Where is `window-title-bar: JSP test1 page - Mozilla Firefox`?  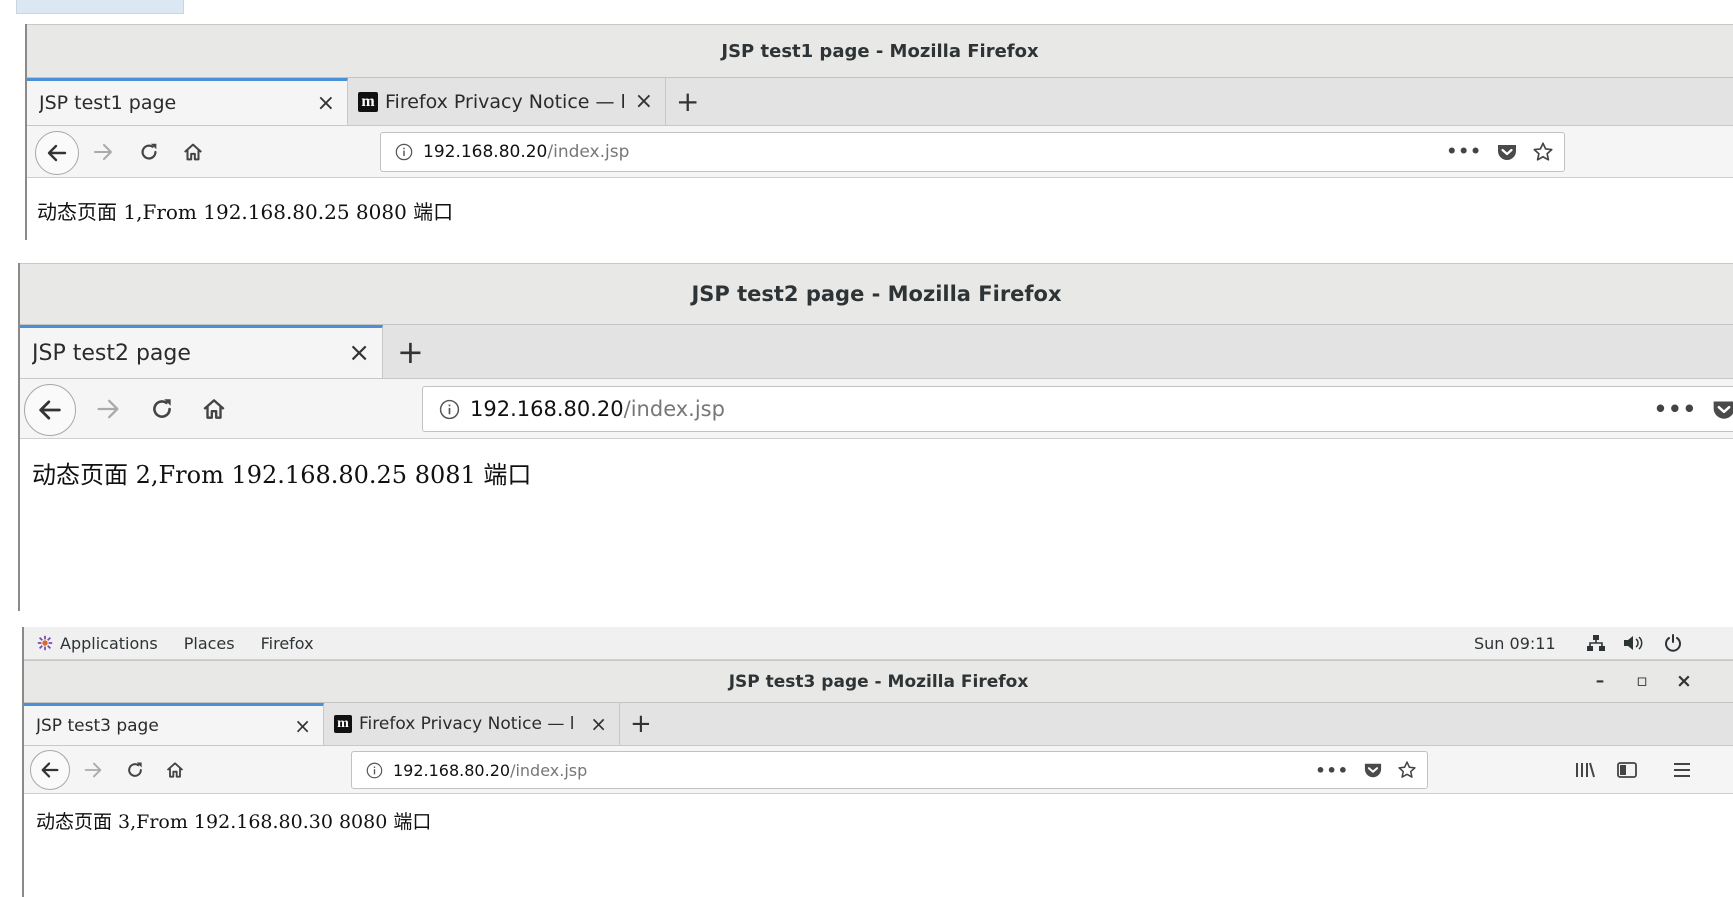
window-title-bar: JSP test1 page - Mozilla Firefox is located at coordinates (880, 51).